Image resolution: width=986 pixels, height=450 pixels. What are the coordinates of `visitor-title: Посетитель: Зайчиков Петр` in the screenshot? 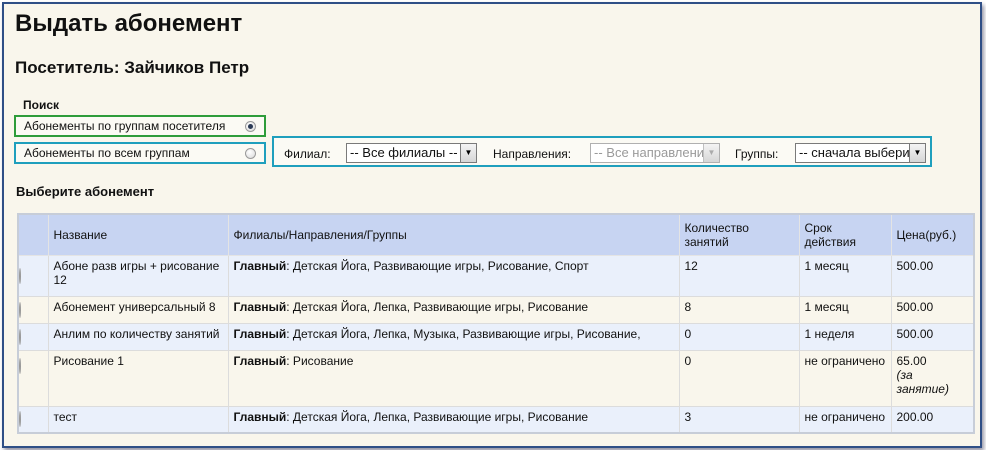 It's located at (132, 67).